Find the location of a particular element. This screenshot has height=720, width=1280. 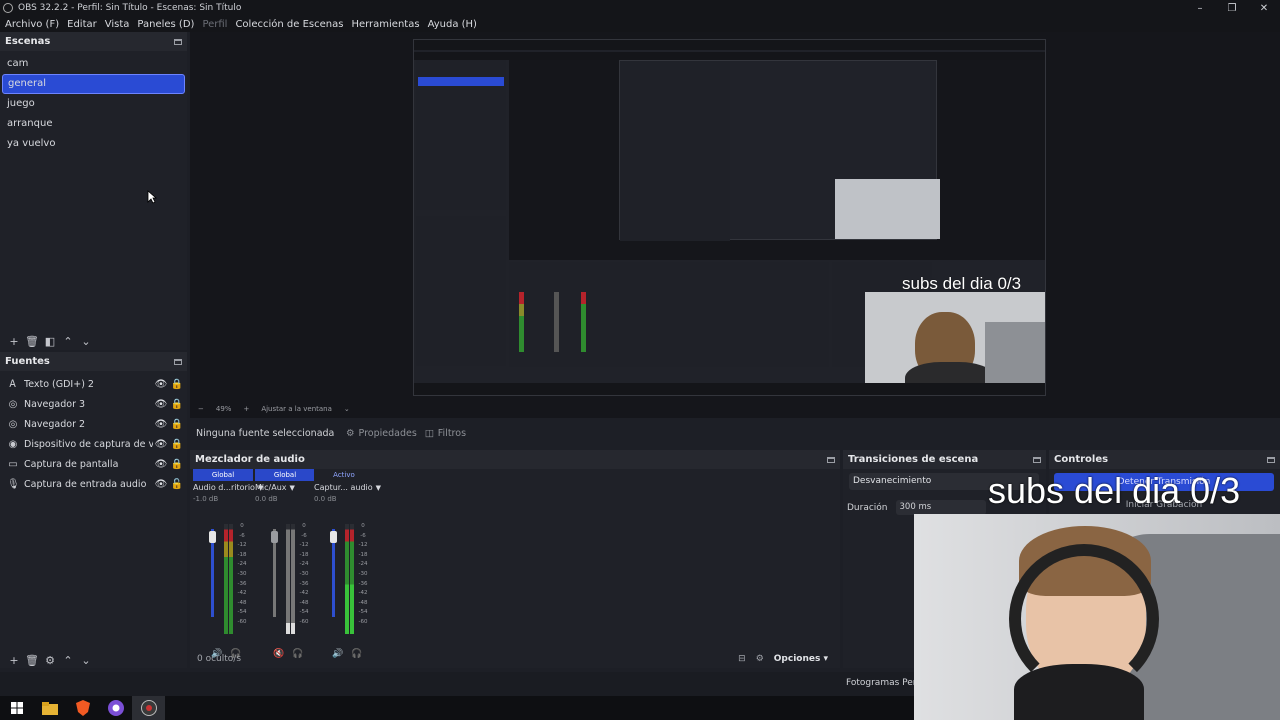

duration-row: Duración 300 ms is located at coordinates (916, 507).